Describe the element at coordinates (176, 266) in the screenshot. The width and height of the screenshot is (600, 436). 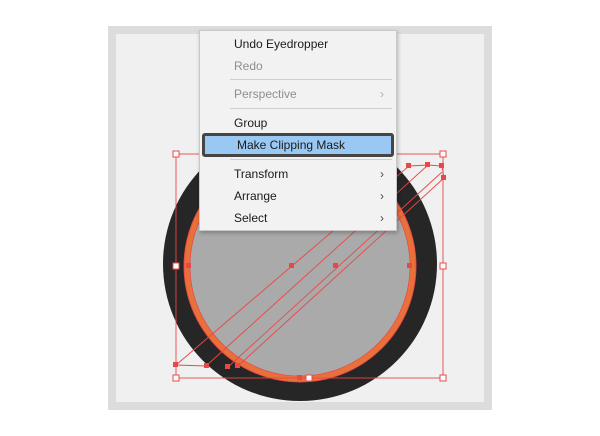
I see `handle-middle-left` at that location.